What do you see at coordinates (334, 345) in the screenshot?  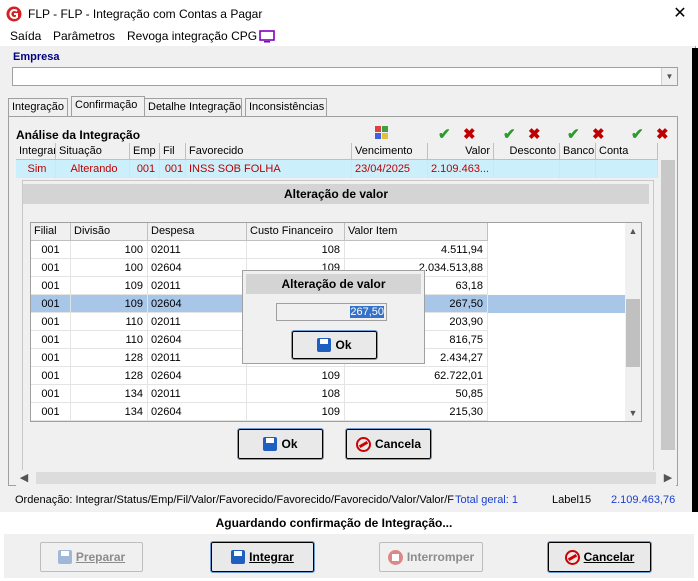 I see `popup-ok-button: Ok` at bounding box center [334, 345].